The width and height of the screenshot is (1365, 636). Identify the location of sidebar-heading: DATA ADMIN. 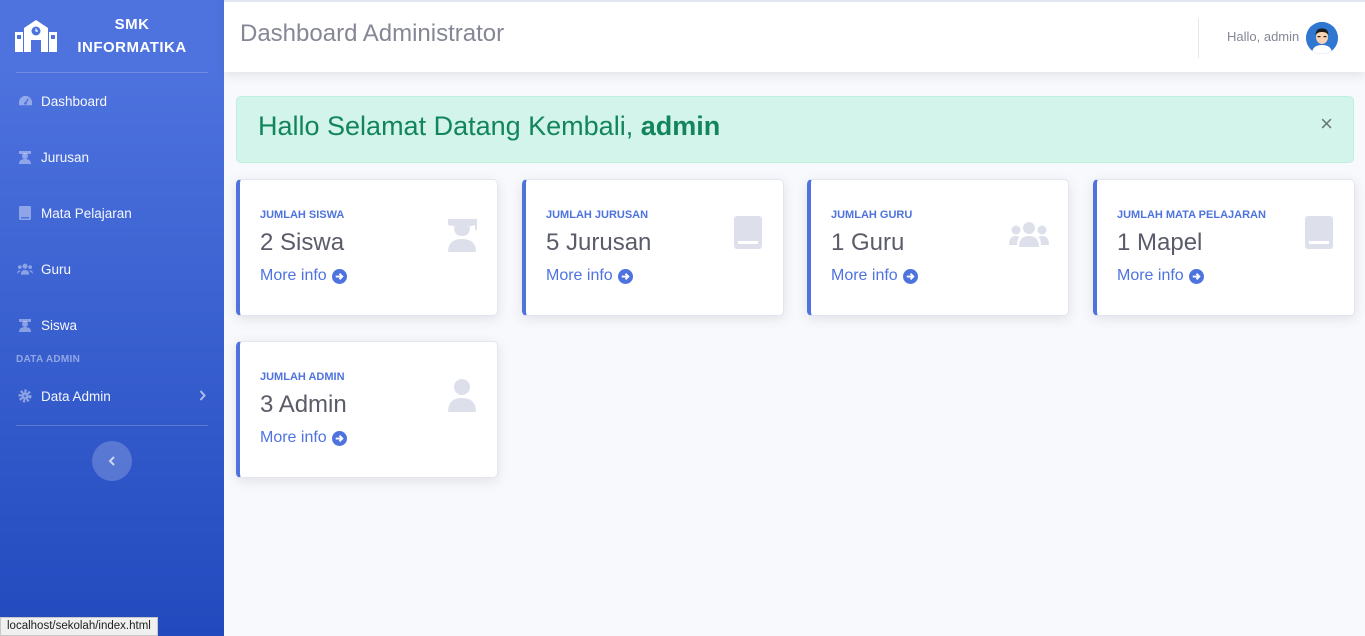
(48, 359).